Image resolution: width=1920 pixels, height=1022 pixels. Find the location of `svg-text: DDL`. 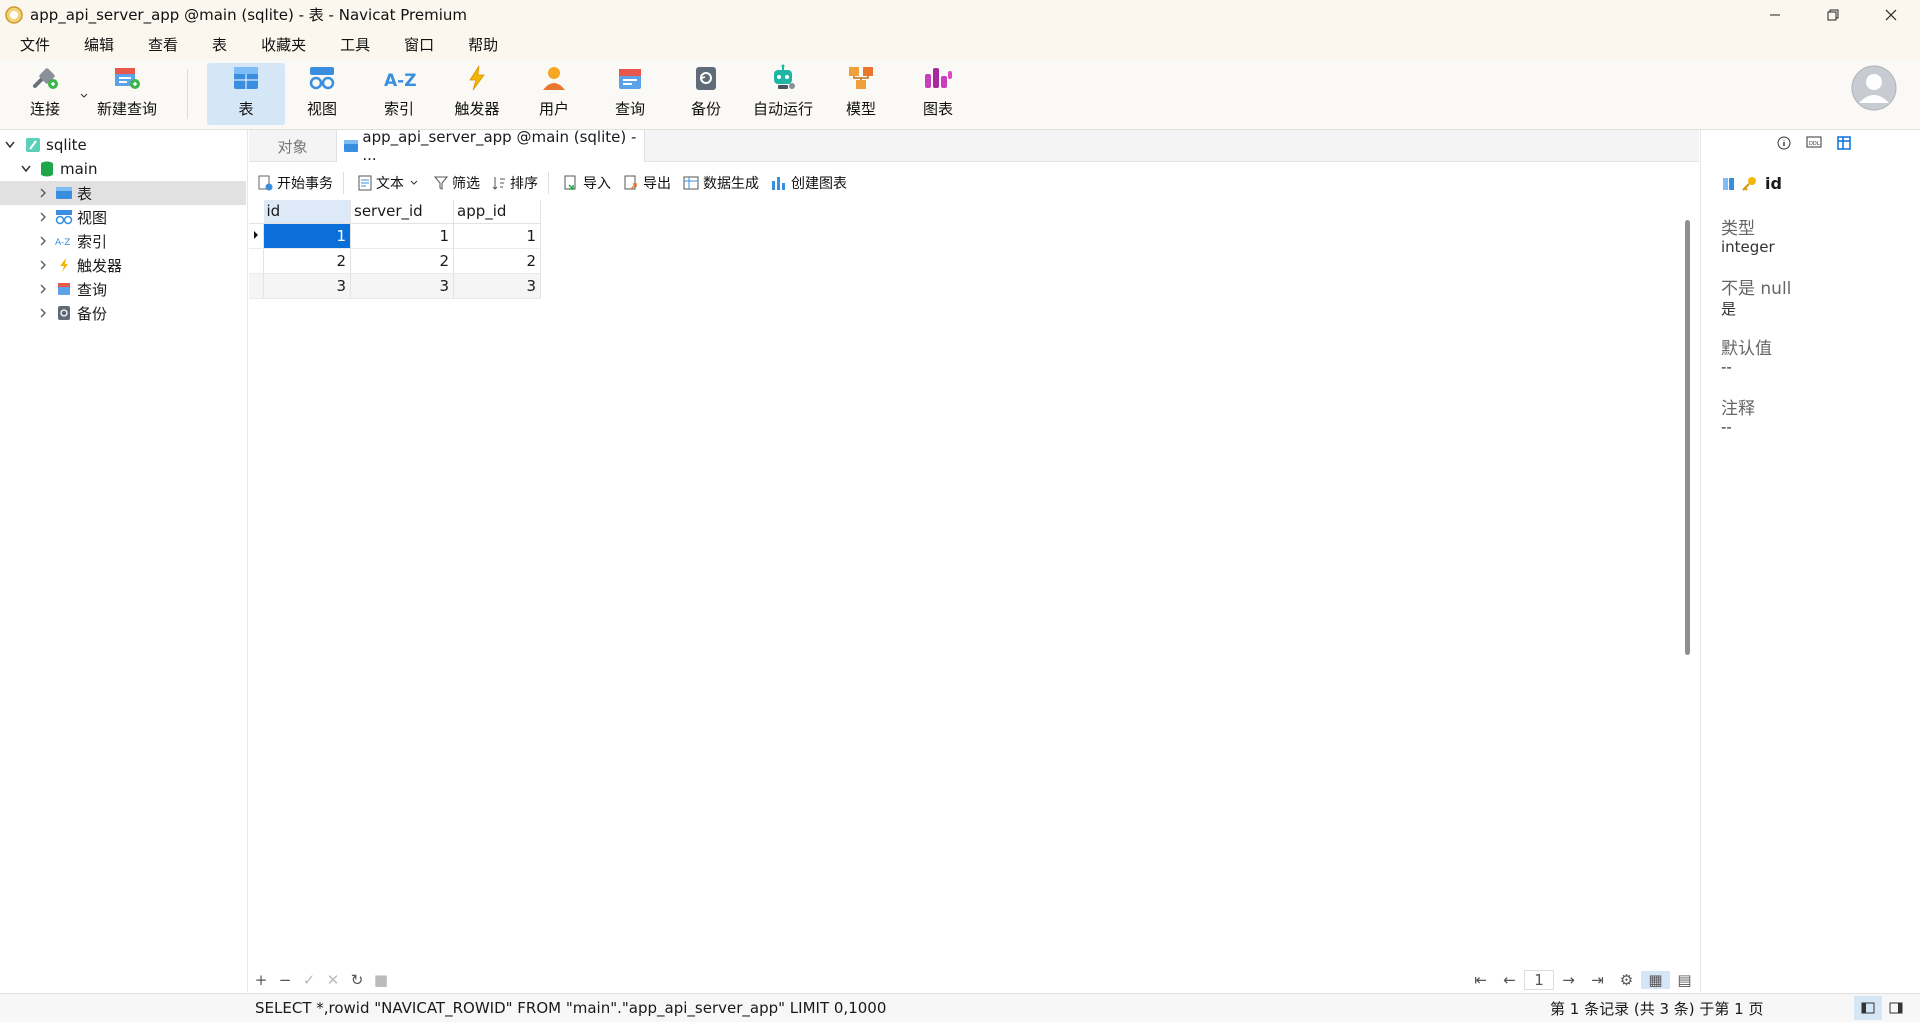

svg-text: DDL is located at coordinates (1814, 144).